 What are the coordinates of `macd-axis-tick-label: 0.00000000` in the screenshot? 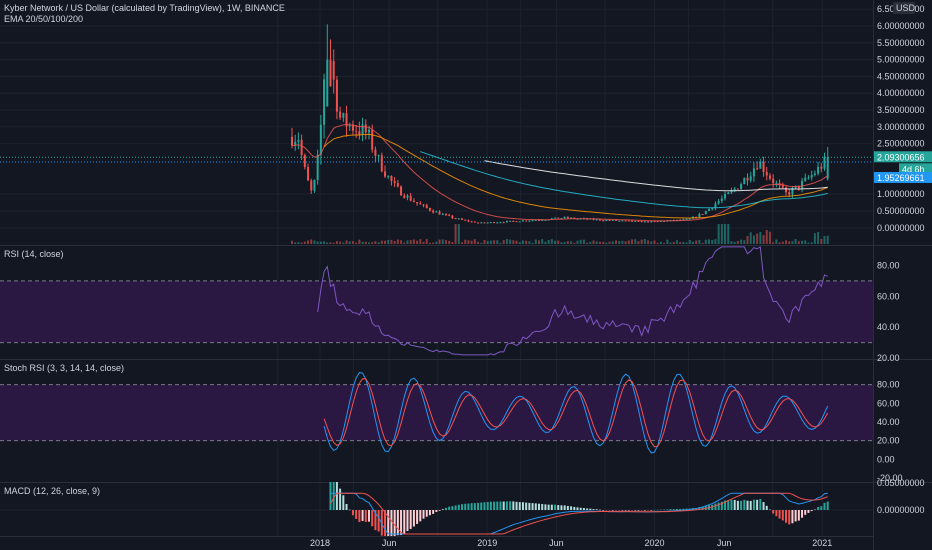 It's located at (901, 510).